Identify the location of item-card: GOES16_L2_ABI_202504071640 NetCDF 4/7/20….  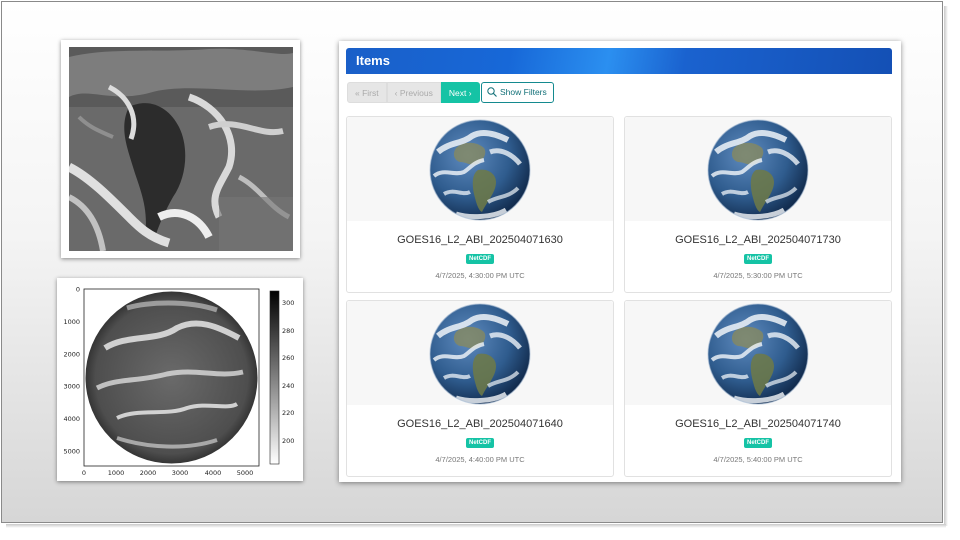
(480, 388).